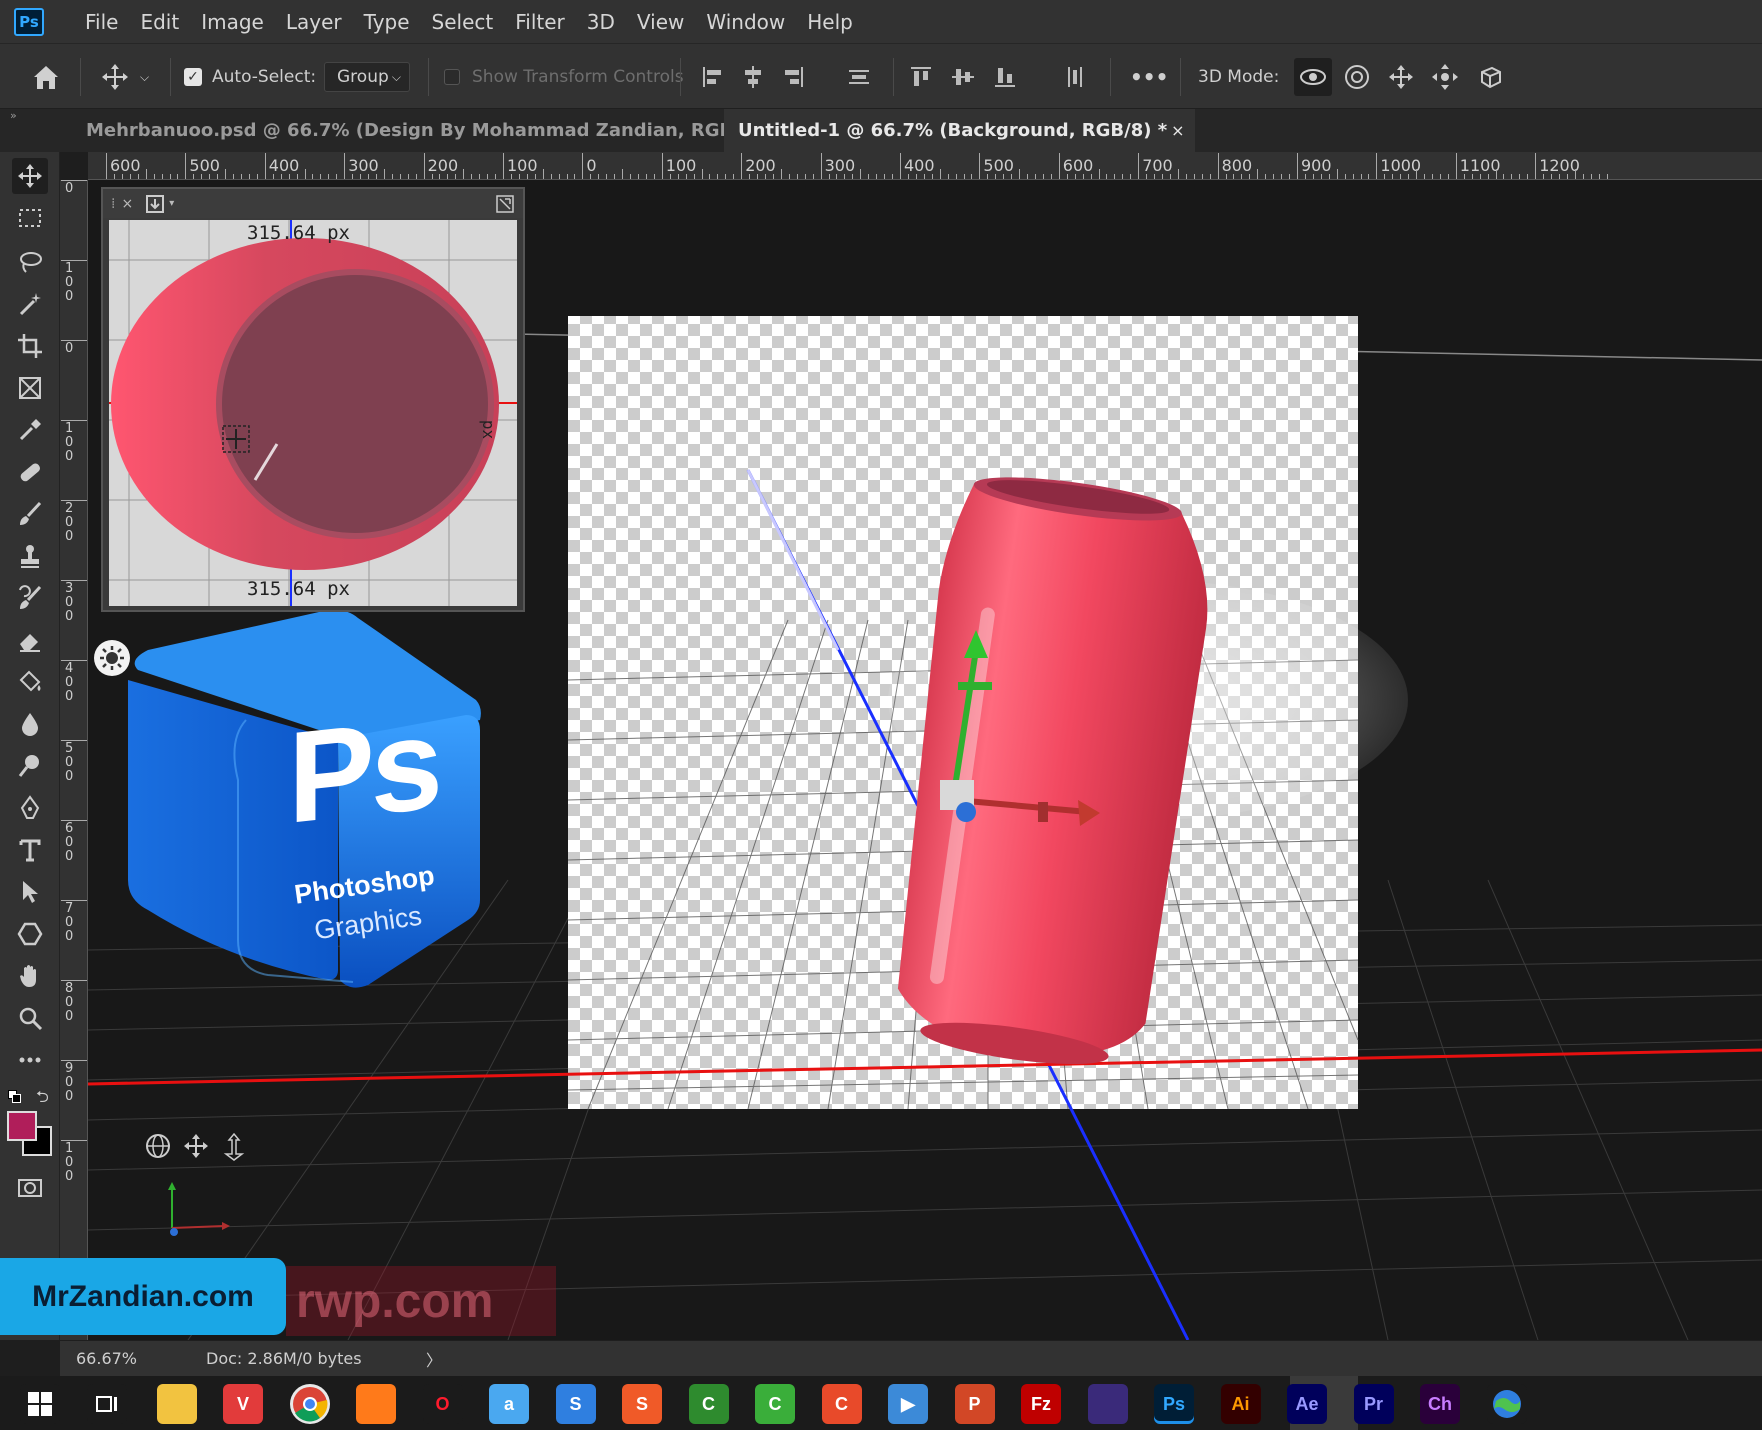  What do you see at coordinates (1107, 1404) in the screenshot?
I see `app-purple-icon` at bounding box center [1107, 1404].